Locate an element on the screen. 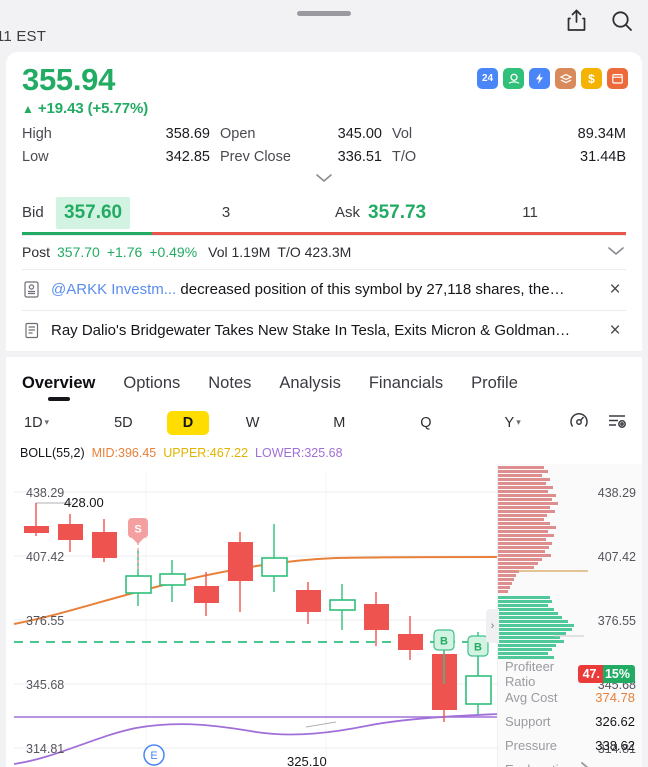  svg-text: E is located at coordinates (153, 756).